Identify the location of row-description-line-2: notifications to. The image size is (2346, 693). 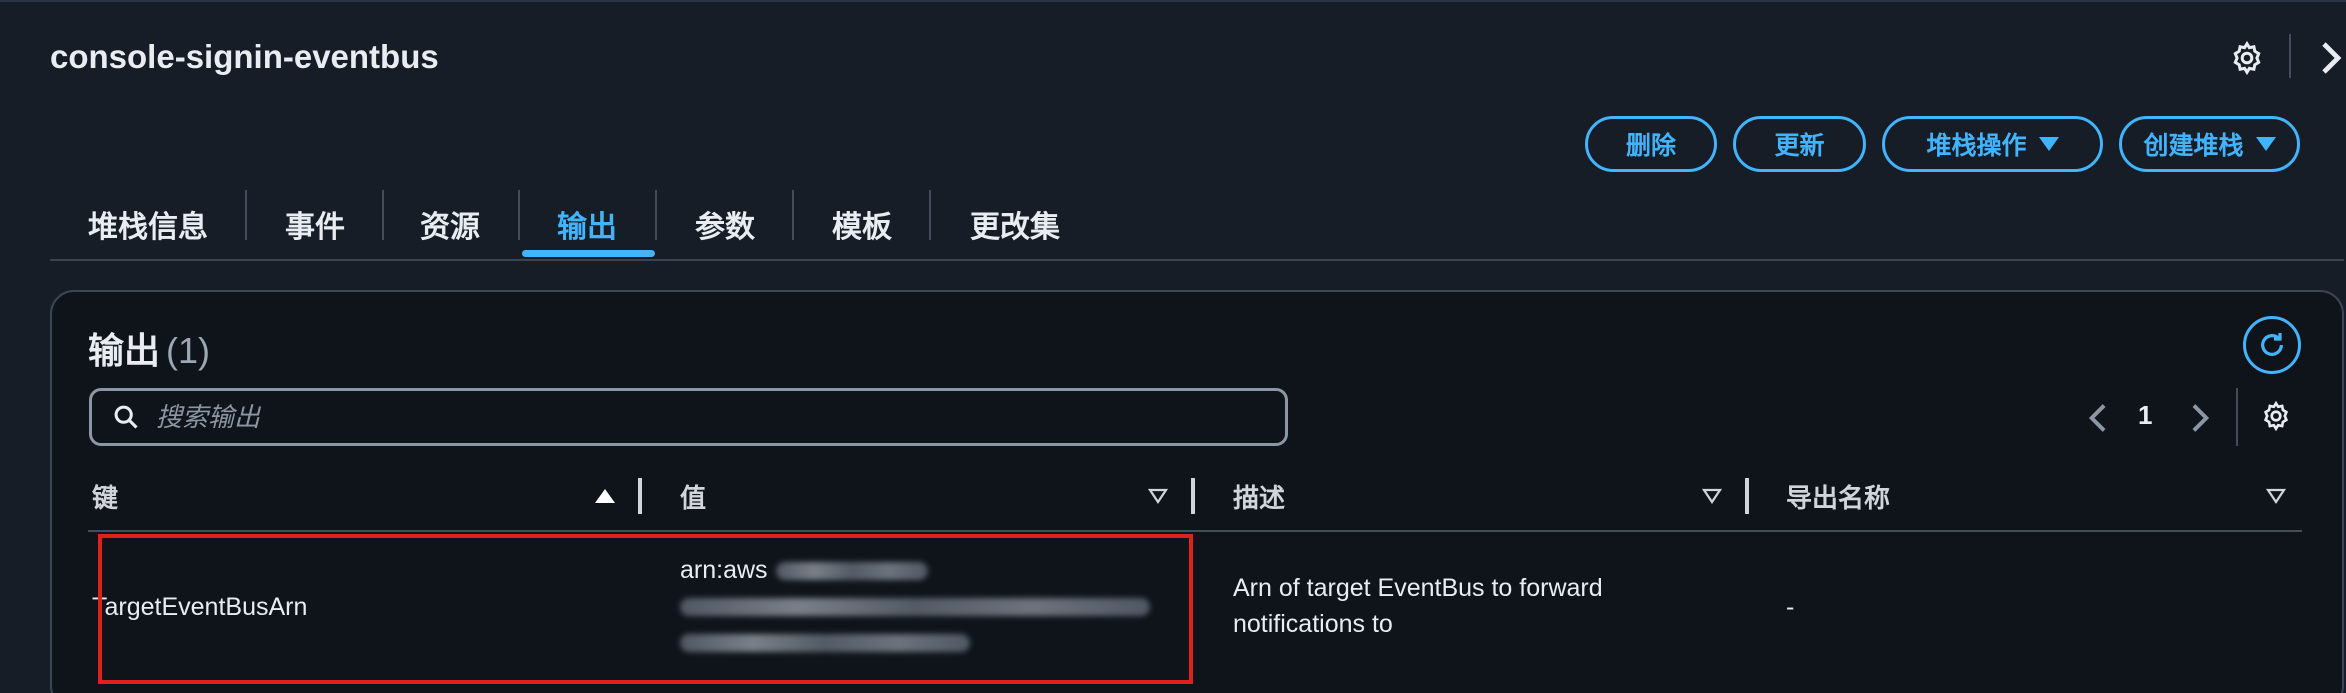
(1313, 624).